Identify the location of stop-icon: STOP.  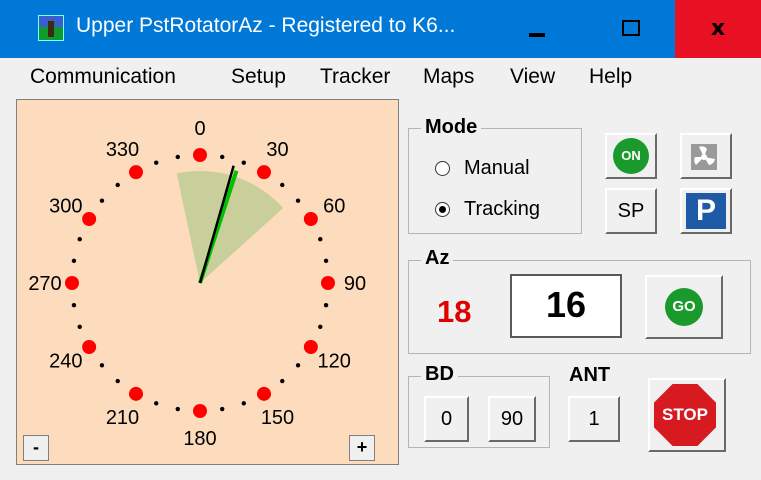
(685, 415).